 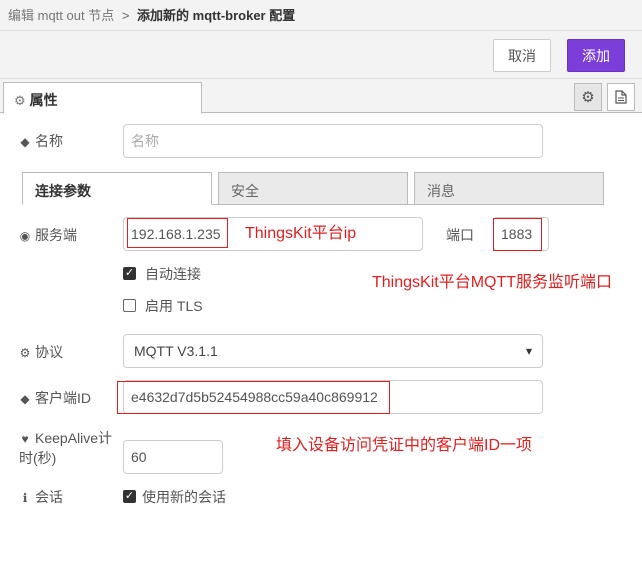 What do you see at coordinates (41, 352) in the screenshot?
I see `protocol-label: ⚙ 协议` at bounding box center [41, 352].